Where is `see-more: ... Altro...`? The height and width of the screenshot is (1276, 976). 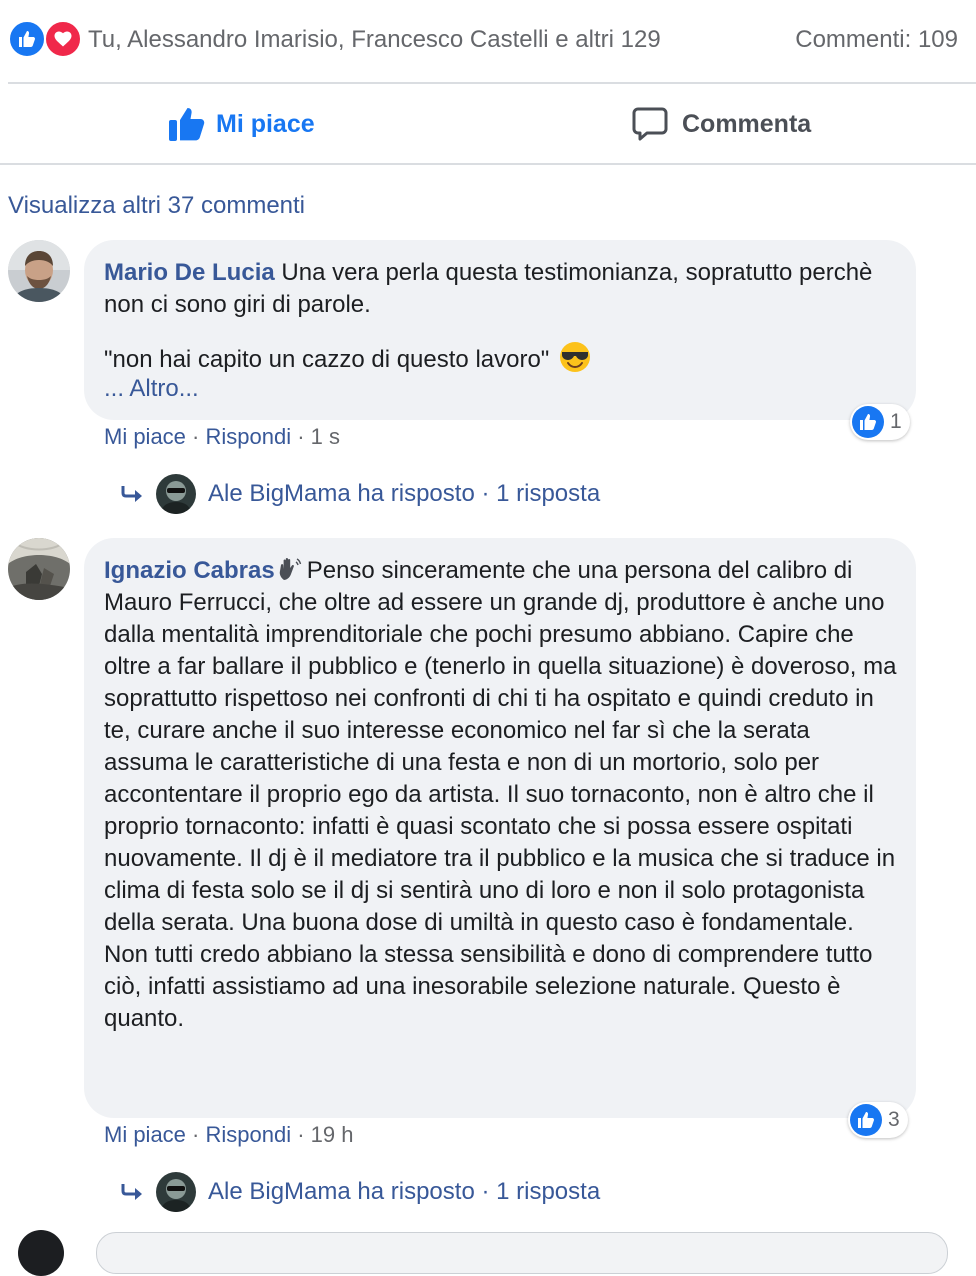
see-more: ... Altro... is located at coordinates (501, 389).